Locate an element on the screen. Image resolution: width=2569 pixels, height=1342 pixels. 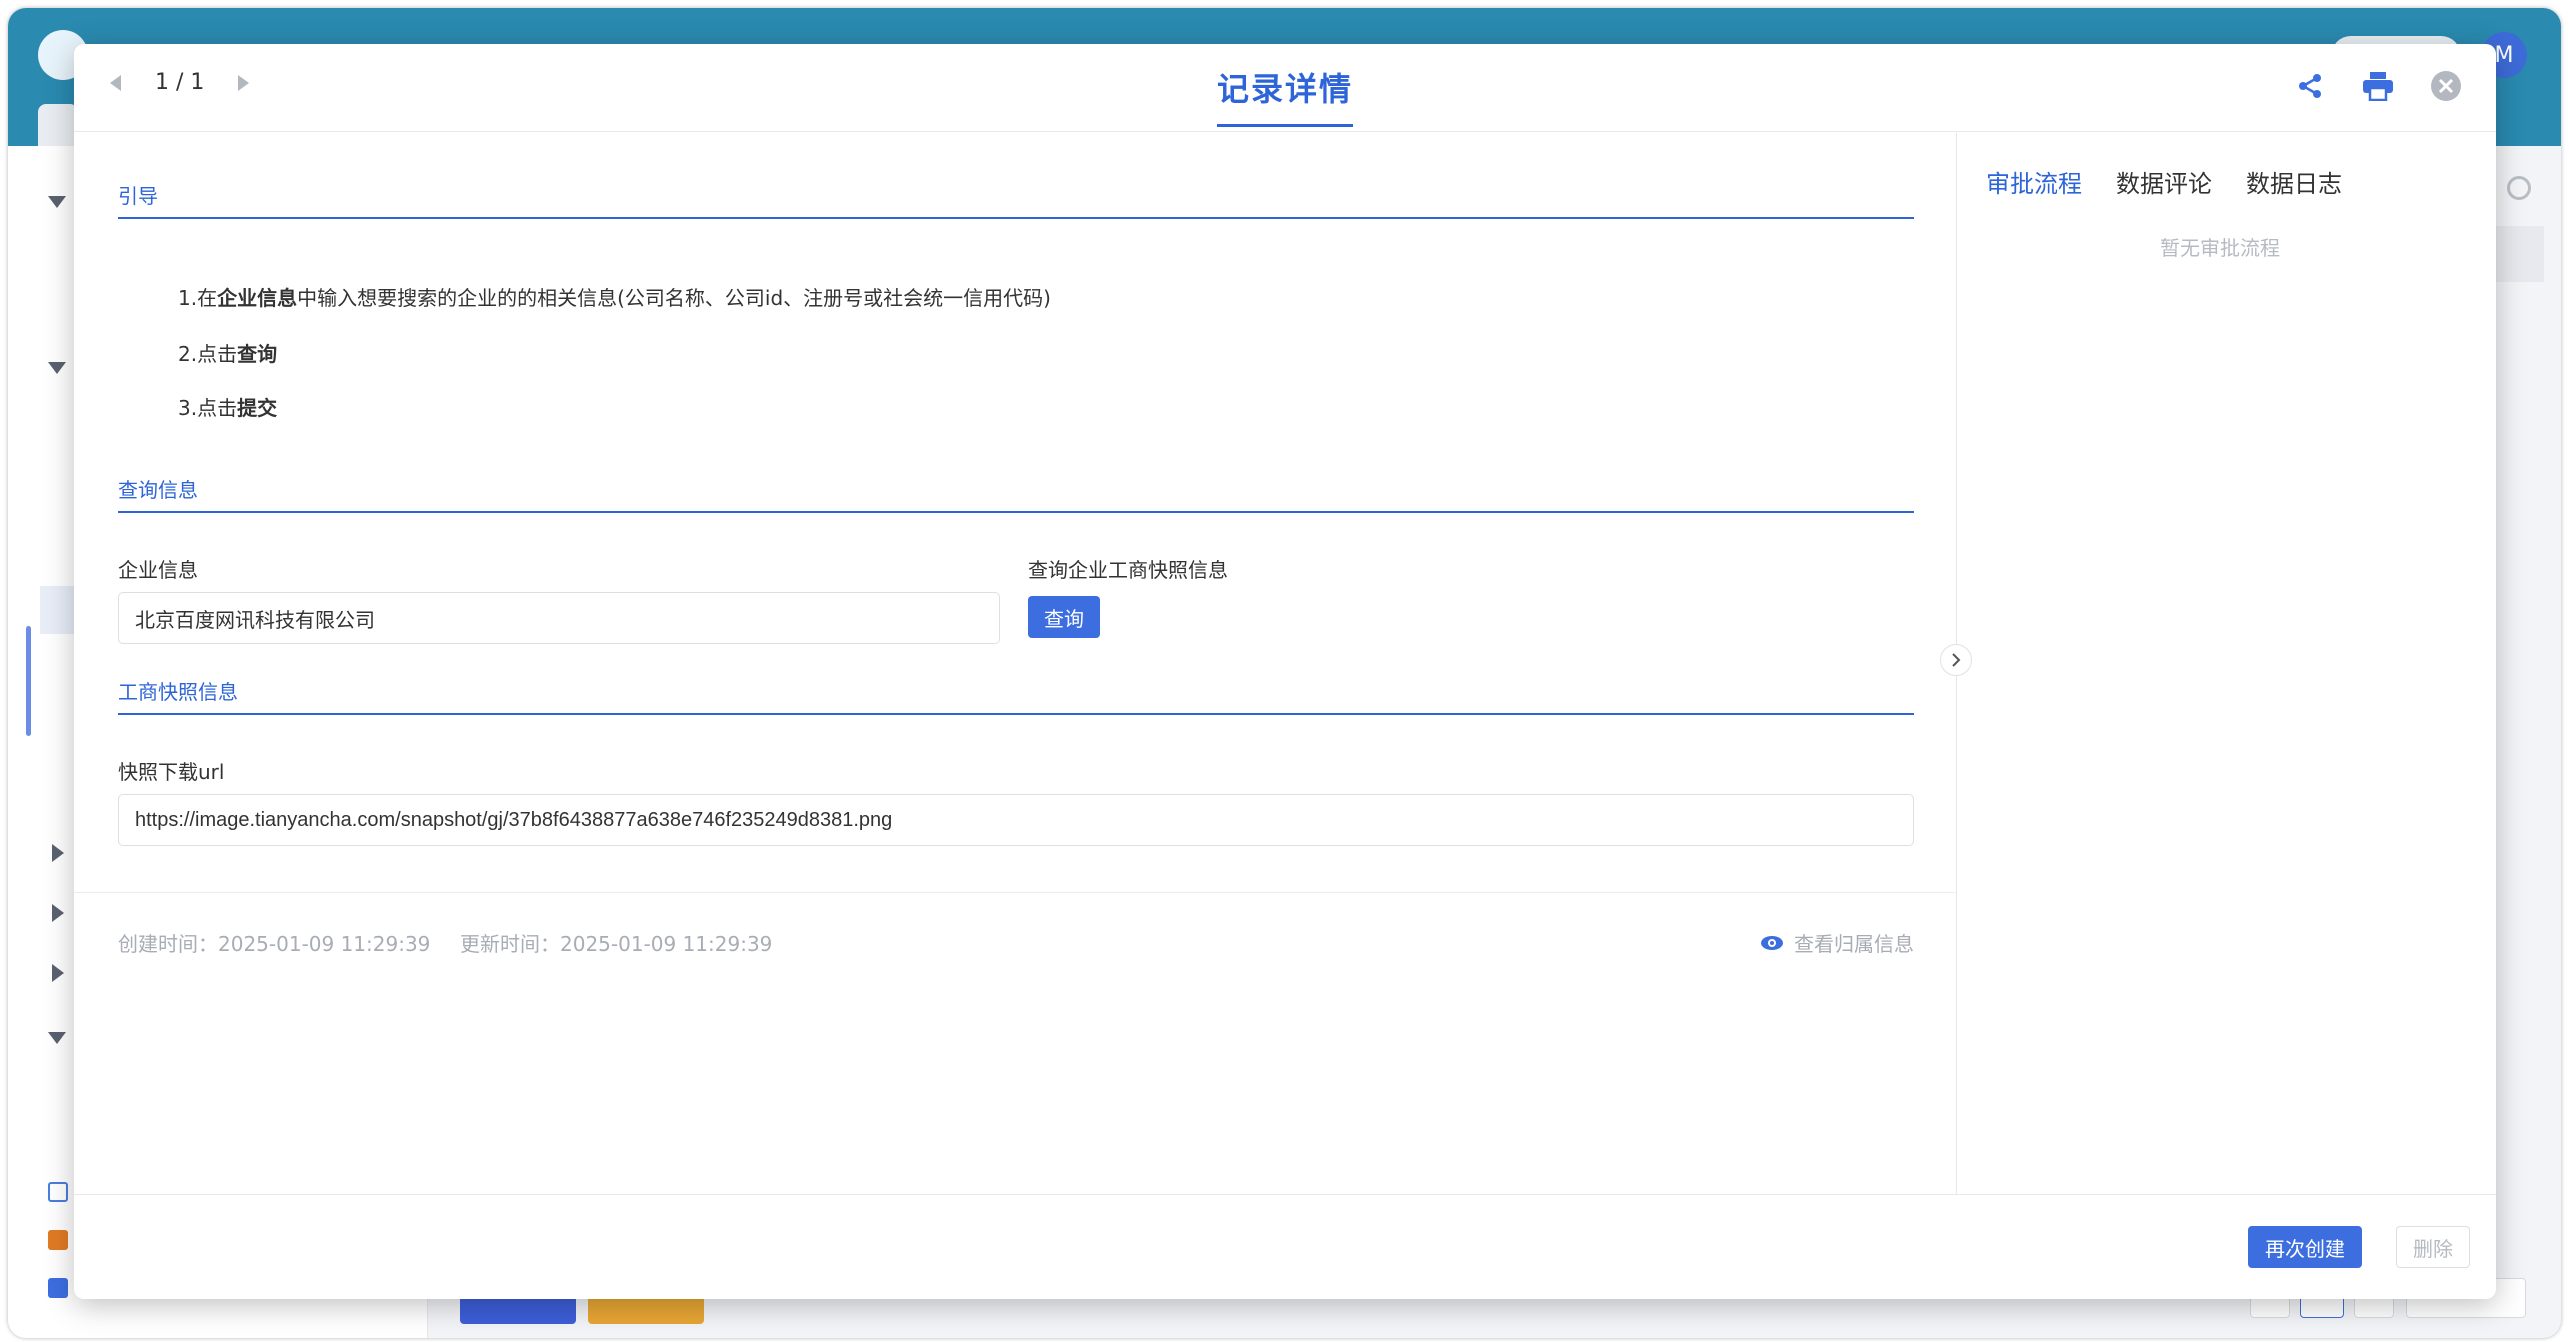
tab-data-comments: 数据评论 is located at coordinates (2164, 181).